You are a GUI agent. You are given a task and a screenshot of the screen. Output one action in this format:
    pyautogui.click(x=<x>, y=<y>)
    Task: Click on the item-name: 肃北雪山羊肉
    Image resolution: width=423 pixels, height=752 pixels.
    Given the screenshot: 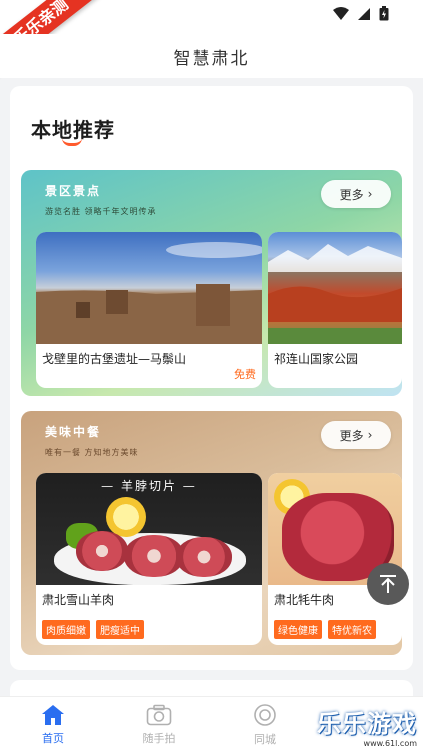 What is the action you would take?
    pyautogui.click(x=78, y=600)
    